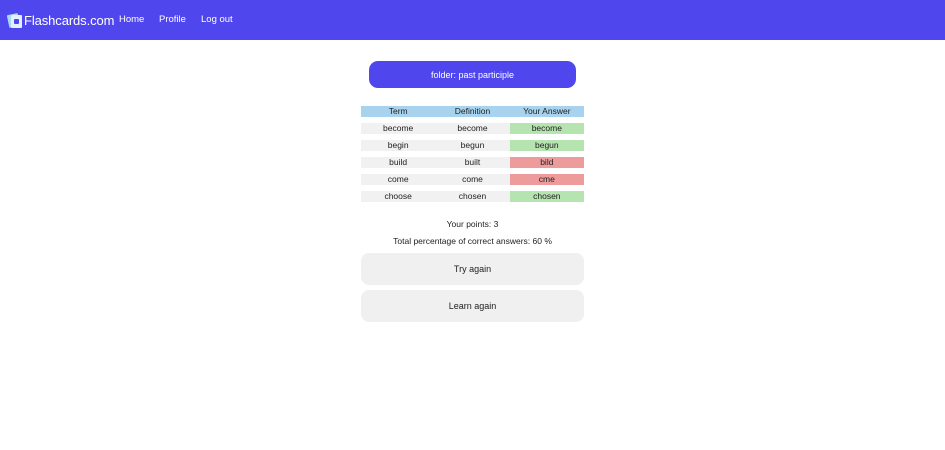 The height and width of the screenshot is (450, 945). I want to click on top-navbar: Flashcards.com Home Profile Log out, so click(472, 20).